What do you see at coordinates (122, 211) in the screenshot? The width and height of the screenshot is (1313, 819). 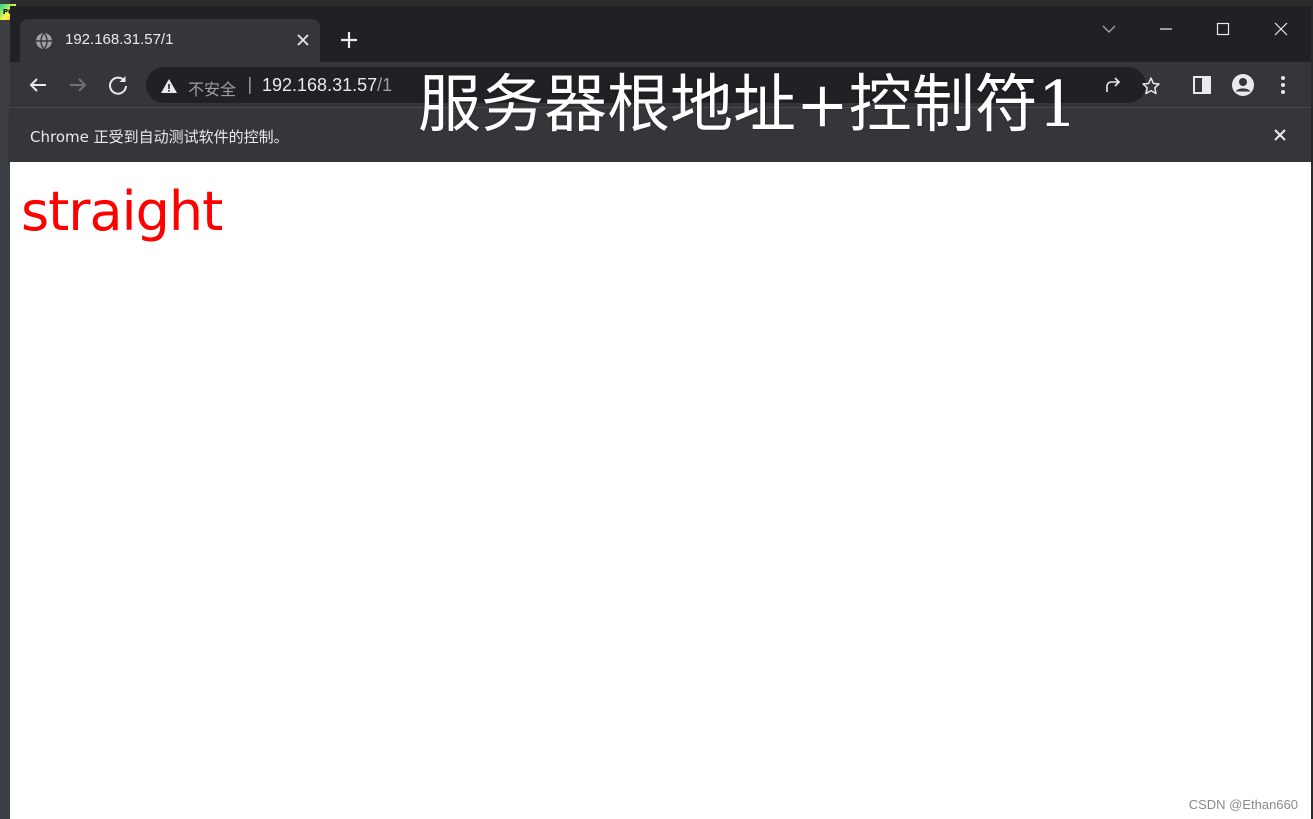 I see `page-text: straight` at bounding box center [122, 211].